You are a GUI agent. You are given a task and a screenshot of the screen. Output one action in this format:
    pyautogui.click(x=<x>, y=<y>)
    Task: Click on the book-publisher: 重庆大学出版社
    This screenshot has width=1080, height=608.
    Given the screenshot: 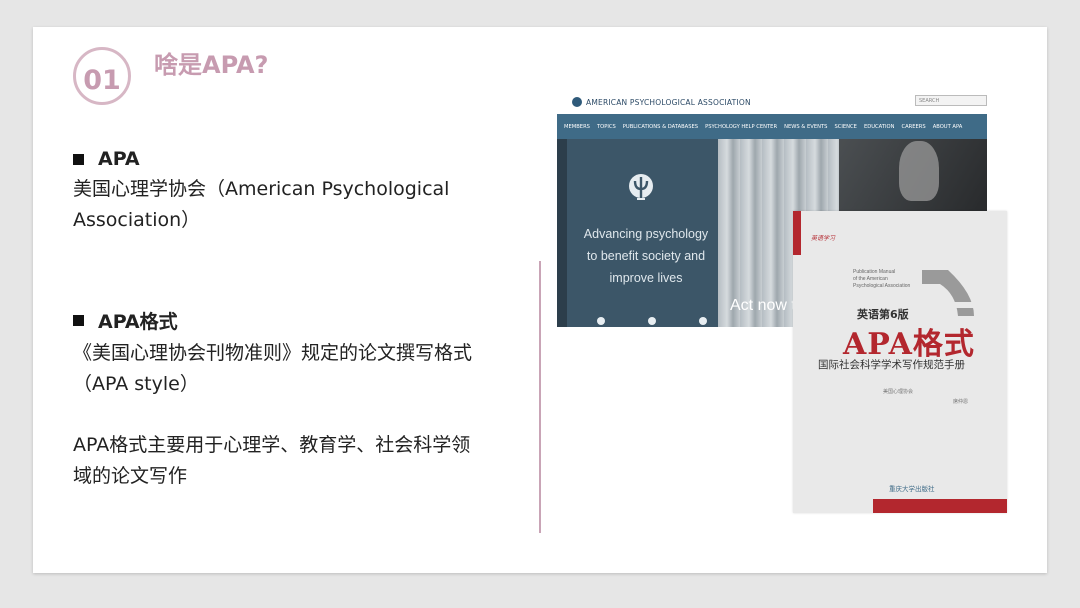 What is the action you would take?
    pyautogui.click(x=912, y=489)
    